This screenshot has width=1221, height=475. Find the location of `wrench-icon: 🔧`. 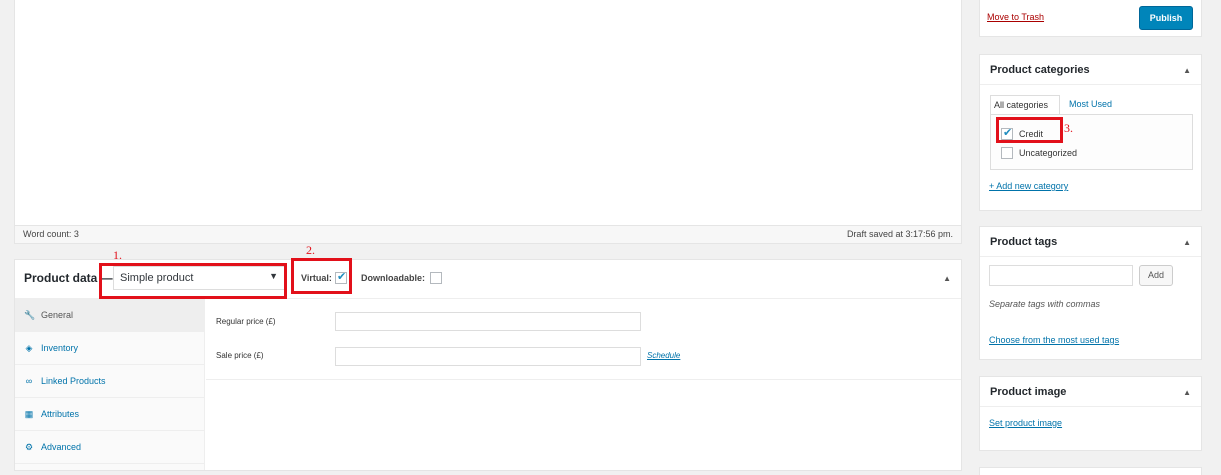

wrench-icon: 🔧 is located at coordinates (30, 314).